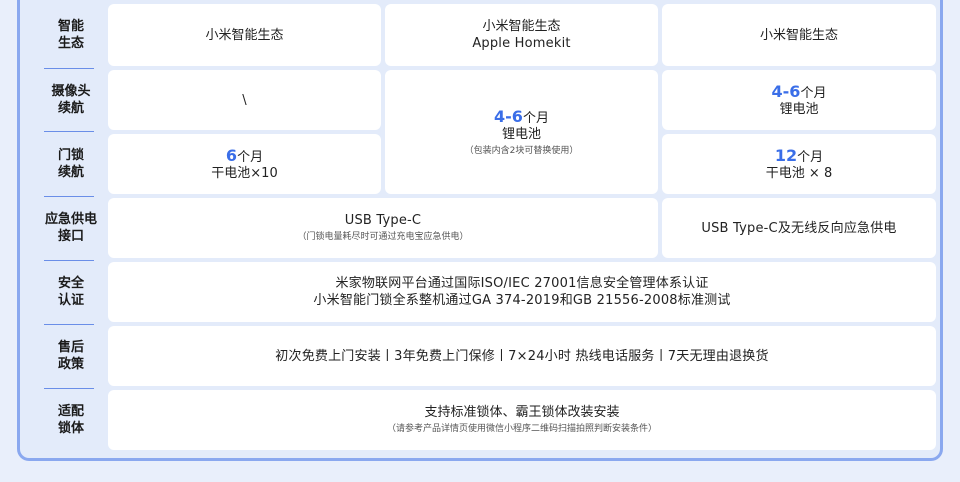 The height and width of the screenshot is (482, 960). What do you see at coordinates (522, 283) in the screenshot?
I see `cell-text: 米家物联网平台通过国际ISO/IEC 27001信息安全管理体系认证` at bounding box center [522, 283].